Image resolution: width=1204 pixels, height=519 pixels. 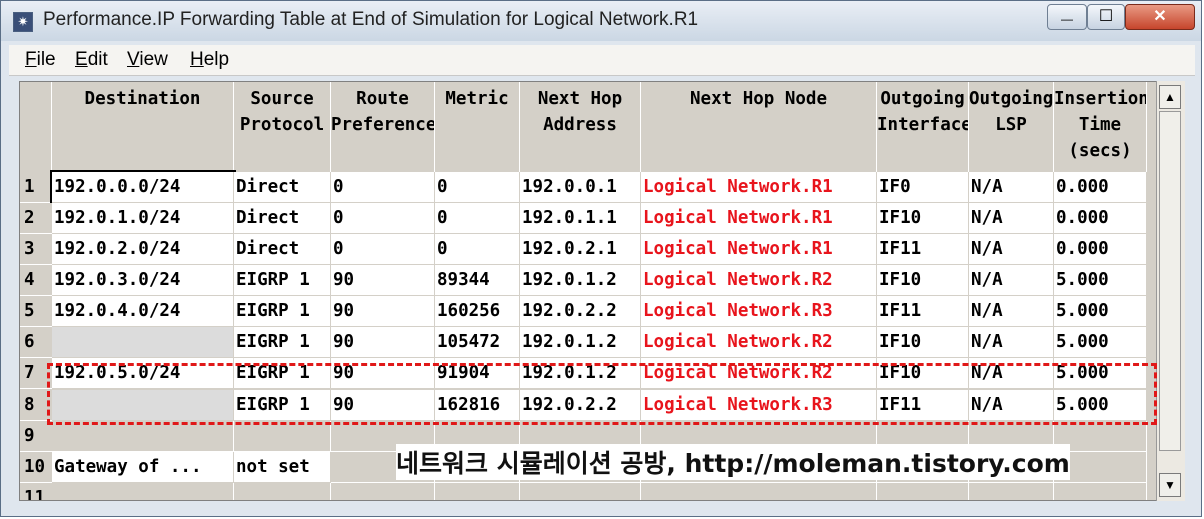 I want to click on table-cell-destination: 192.0.2.0/24, so click(x=143, y=249).